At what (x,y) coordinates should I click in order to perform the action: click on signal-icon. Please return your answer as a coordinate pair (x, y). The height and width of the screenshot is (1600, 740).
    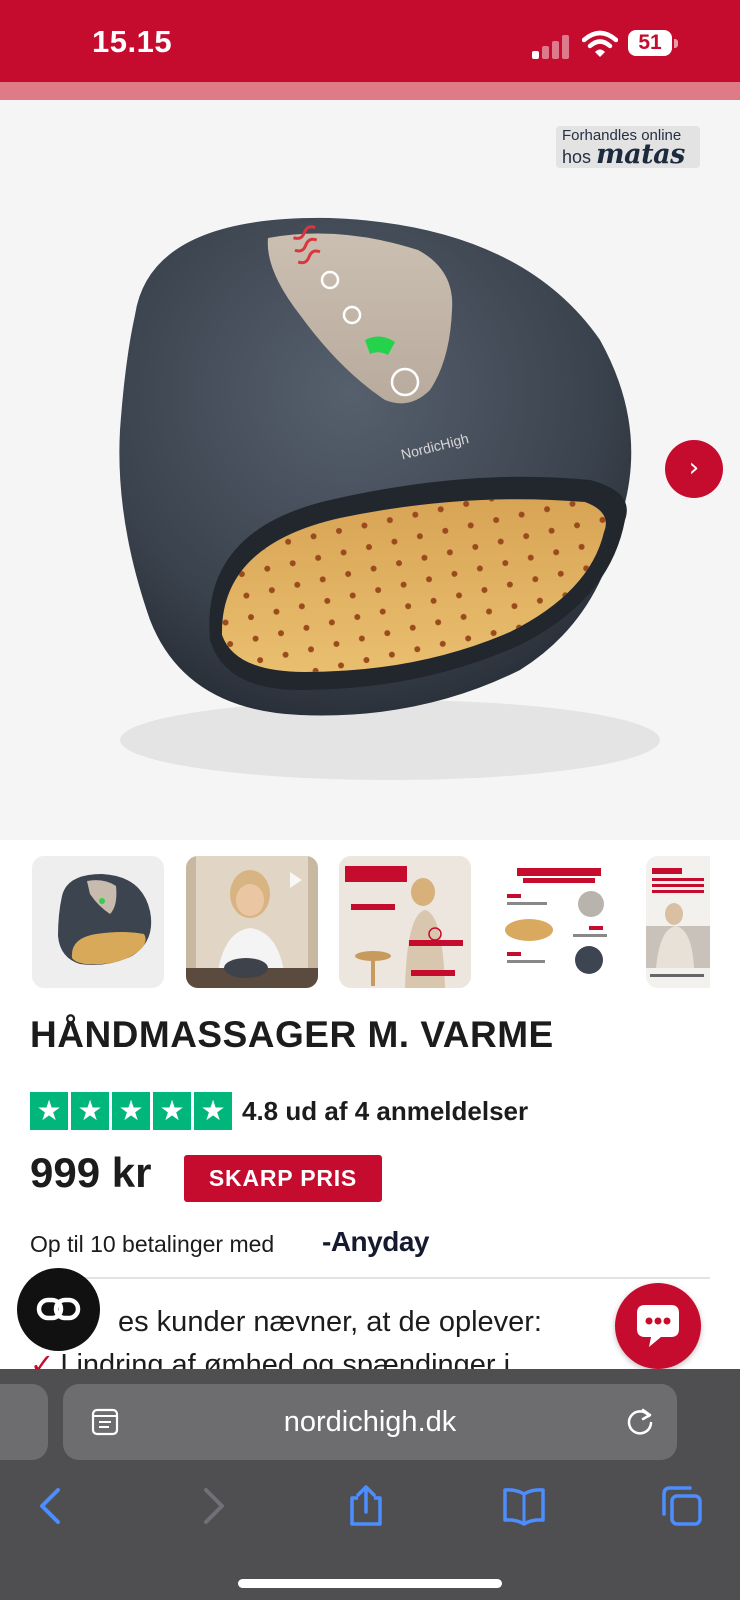
    Looking at the image, I should click on (552, 47).